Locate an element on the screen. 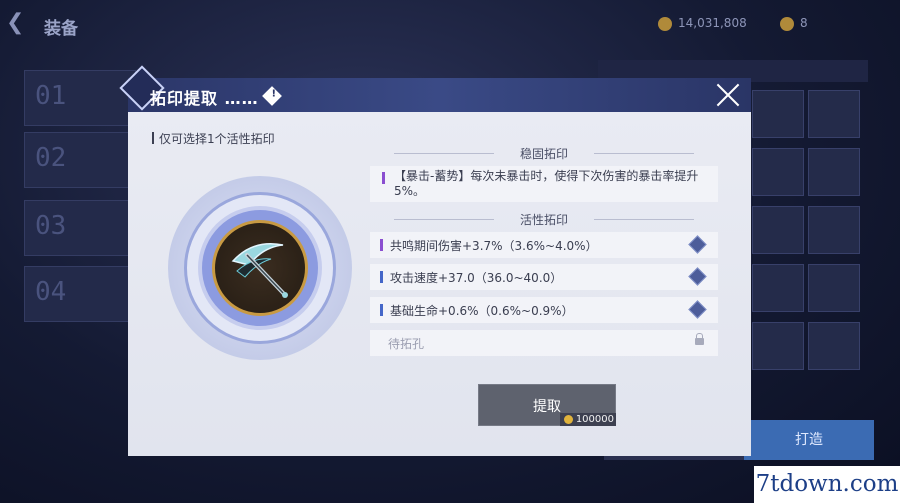  empty-slot-label: 待拓孔 is located at coordinates (406, 344).